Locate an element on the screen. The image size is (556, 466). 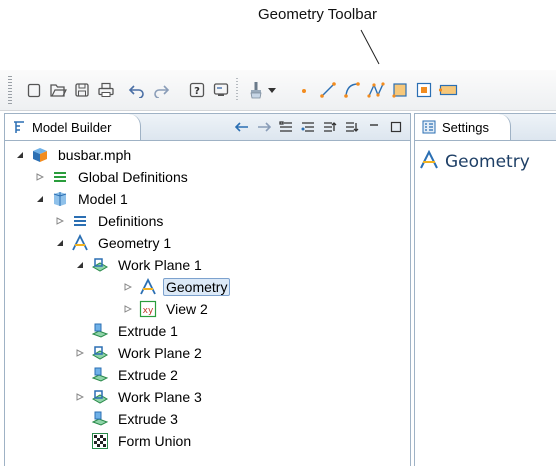
settings-header: Geometry is located at coordinates (474, 161).